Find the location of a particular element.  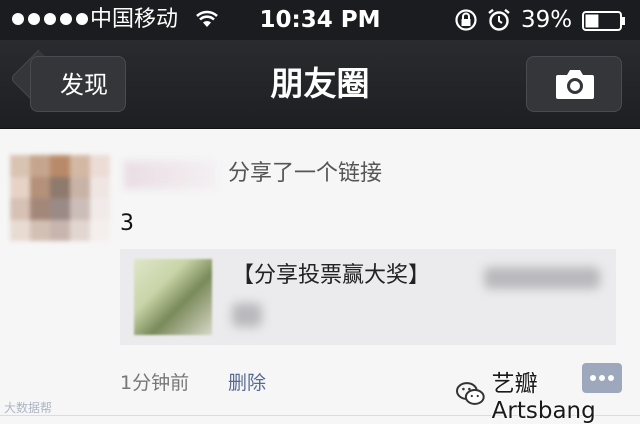

wechat-logo-icon is located at coordinates (470, 393).